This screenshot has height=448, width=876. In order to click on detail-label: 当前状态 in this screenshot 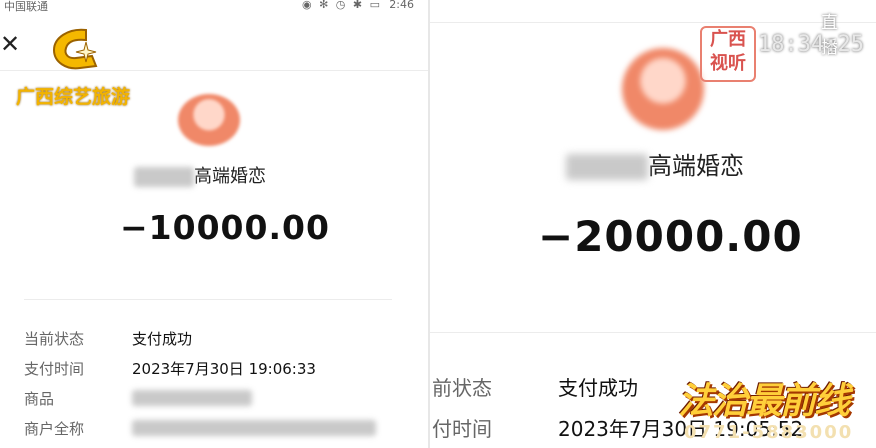, I will do `click(54, 339)`.